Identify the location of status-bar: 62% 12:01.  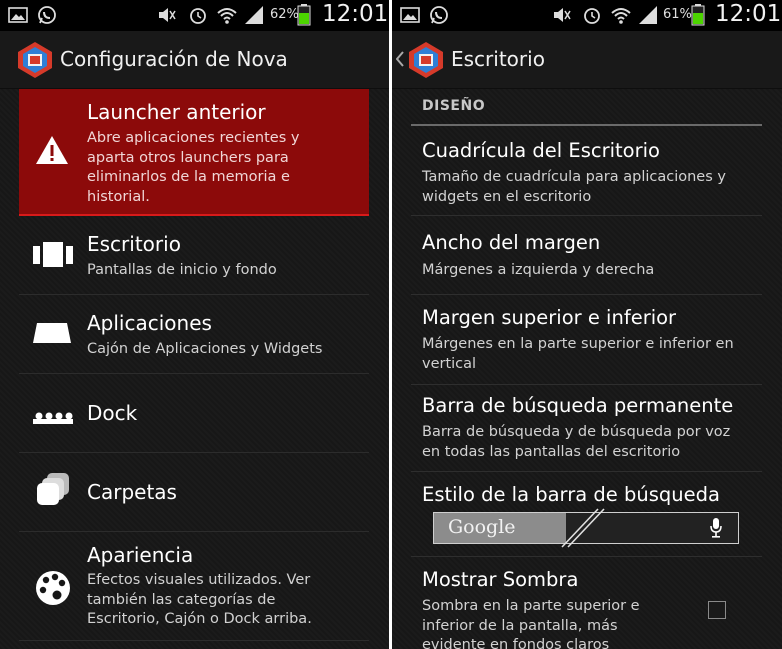
(194, 15).